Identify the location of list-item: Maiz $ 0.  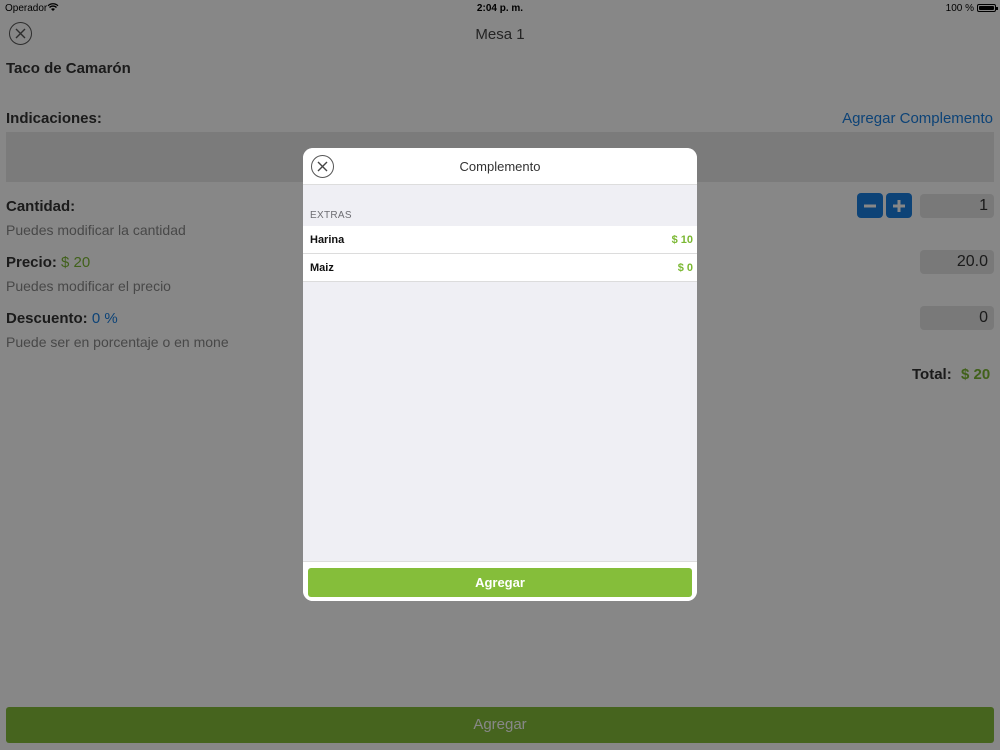
(500, 268).